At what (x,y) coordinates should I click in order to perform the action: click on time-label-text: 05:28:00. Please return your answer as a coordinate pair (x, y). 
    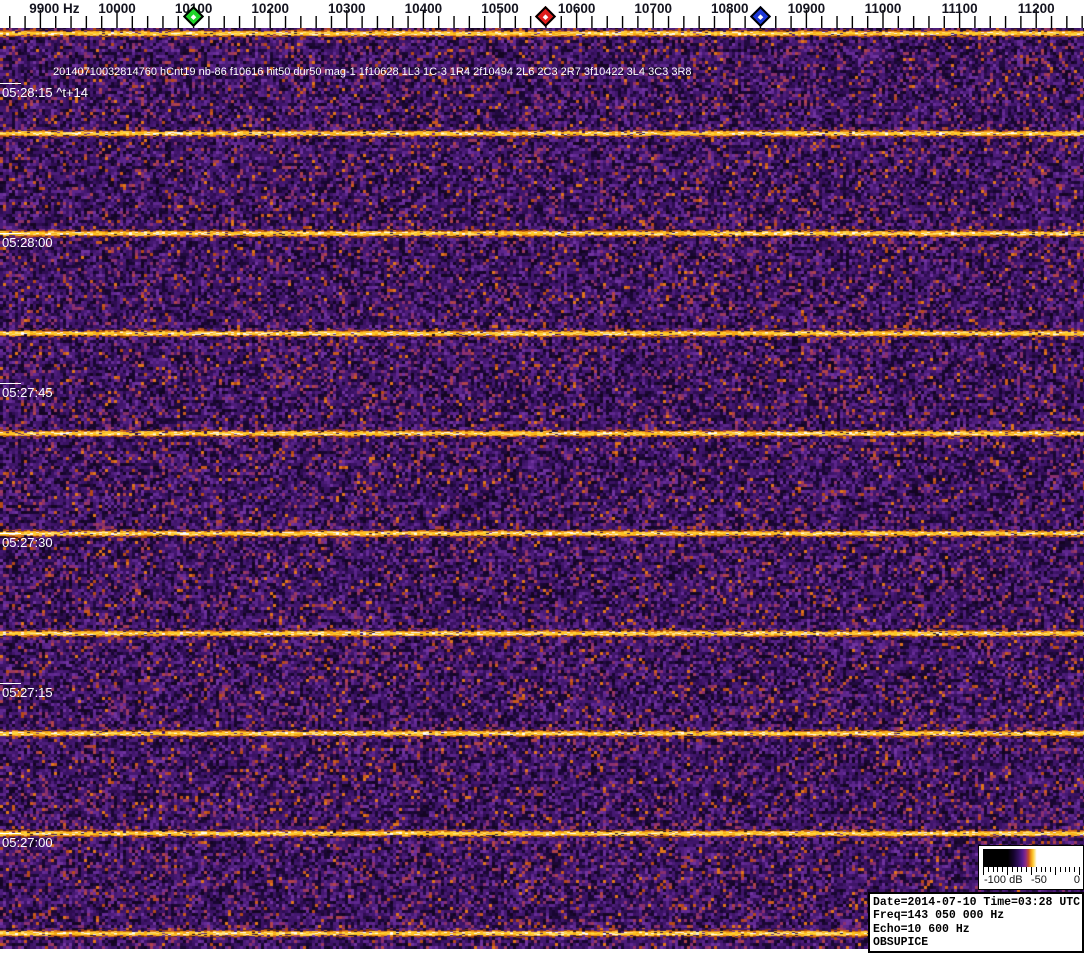
    Looking at the image, I should click on (27, 242).